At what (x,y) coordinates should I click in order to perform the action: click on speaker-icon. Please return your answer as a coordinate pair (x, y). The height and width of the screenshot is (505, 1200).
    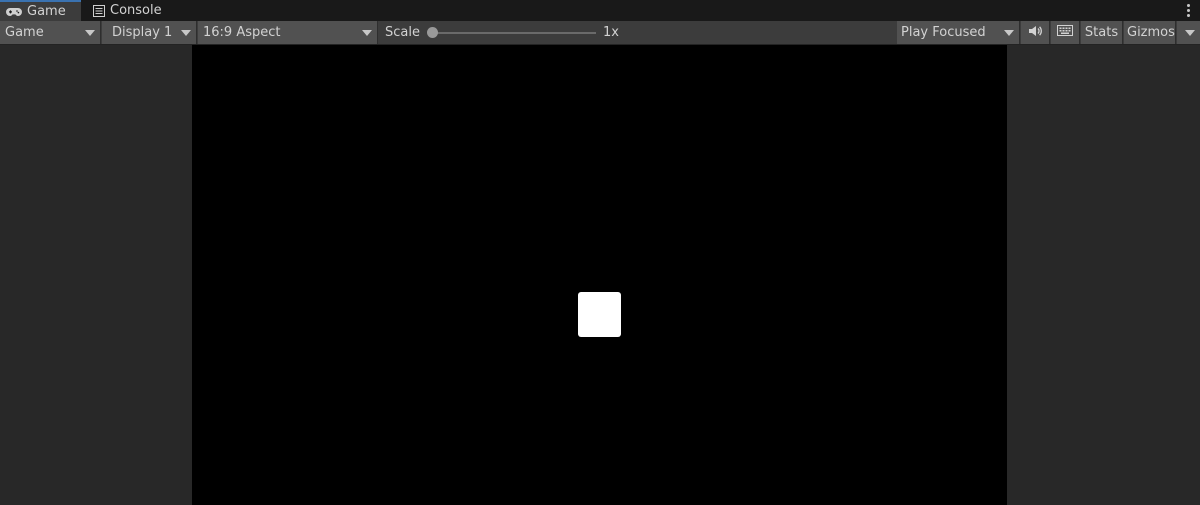
    Looking at the image, I should click on (1035, 33).